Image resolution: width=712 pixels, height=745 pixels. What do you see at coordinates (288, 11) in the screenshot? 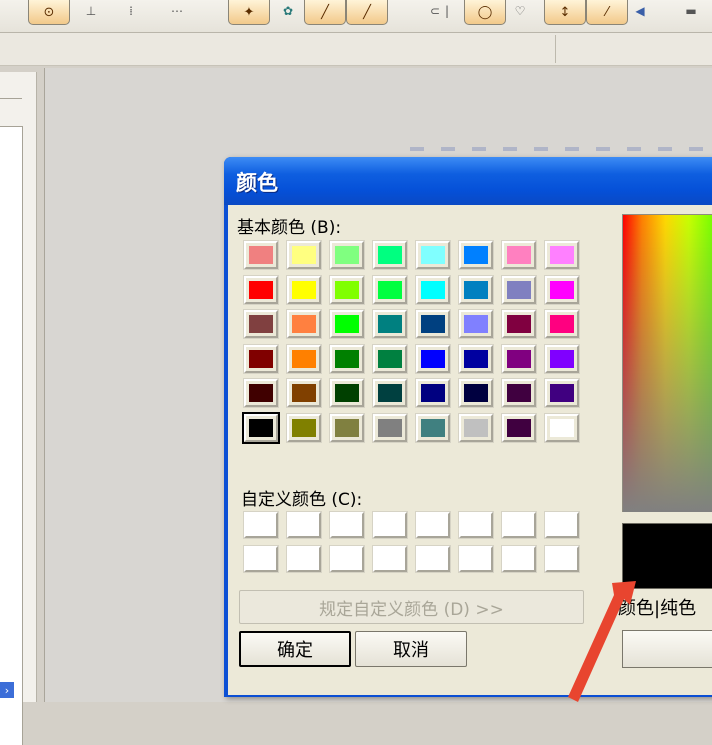
I see `toolbar-icon-6: ✿` at bounding box center [288, 11].